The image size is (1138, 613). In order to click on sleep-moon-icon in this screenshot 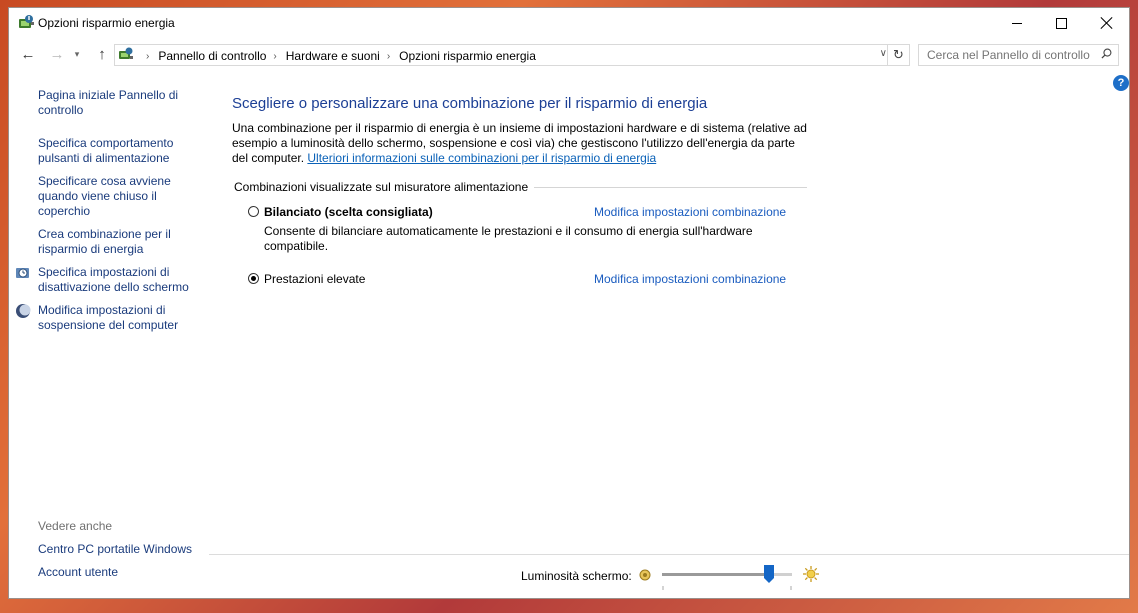, I will do `click(23, 311)`.